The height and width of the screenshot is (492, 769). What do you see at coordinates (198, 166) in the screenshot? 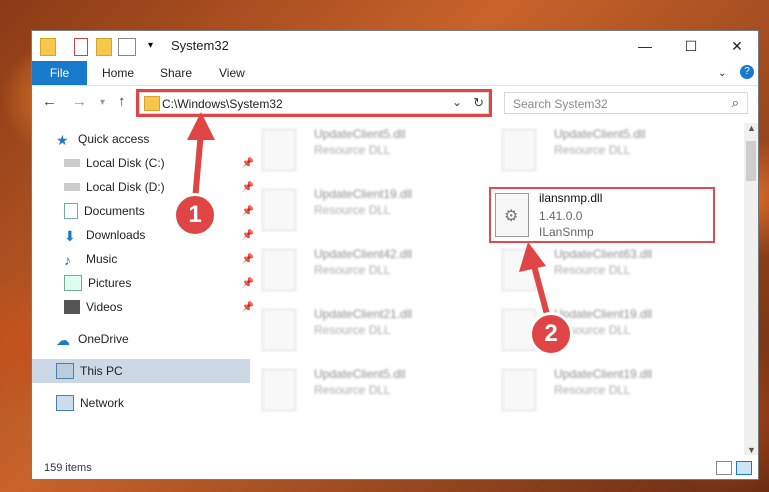
I see `arrow-1-shaft` at bounding box center [198, 166].